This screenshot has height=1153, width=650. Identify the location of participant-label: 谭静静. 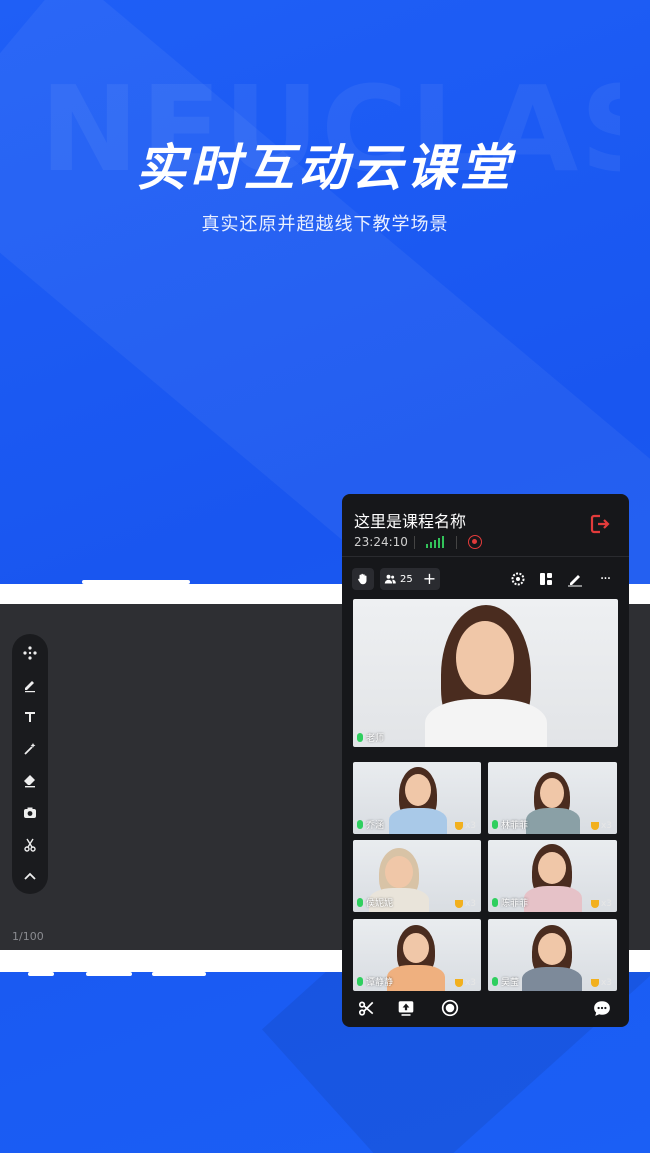
(375, 981).